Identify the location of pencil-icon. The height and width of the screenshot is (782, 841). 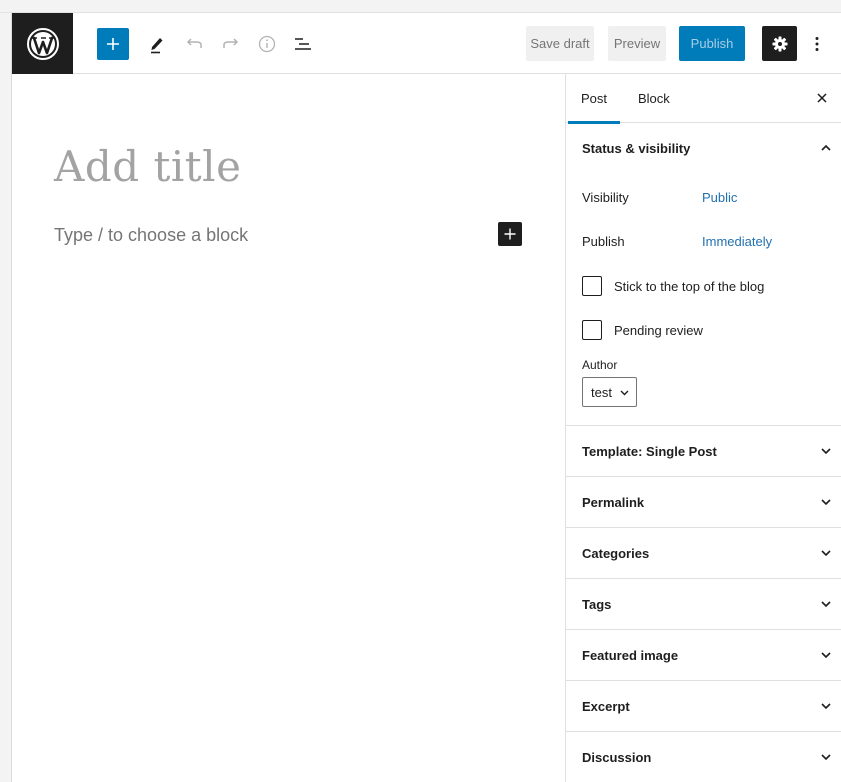
(157, 46).